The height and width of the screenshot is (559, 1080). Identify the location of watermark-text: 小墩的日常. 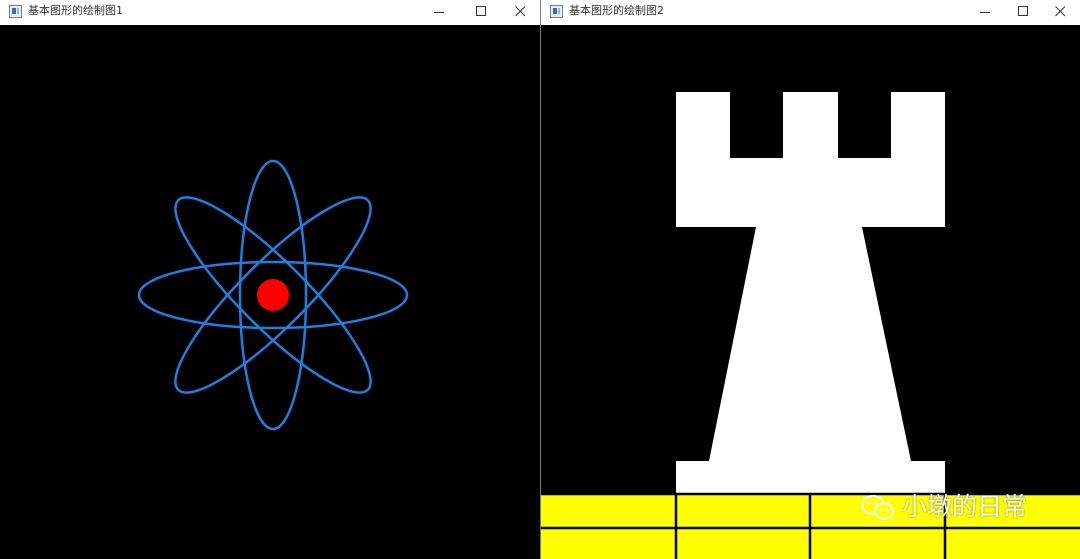
(965, 506).